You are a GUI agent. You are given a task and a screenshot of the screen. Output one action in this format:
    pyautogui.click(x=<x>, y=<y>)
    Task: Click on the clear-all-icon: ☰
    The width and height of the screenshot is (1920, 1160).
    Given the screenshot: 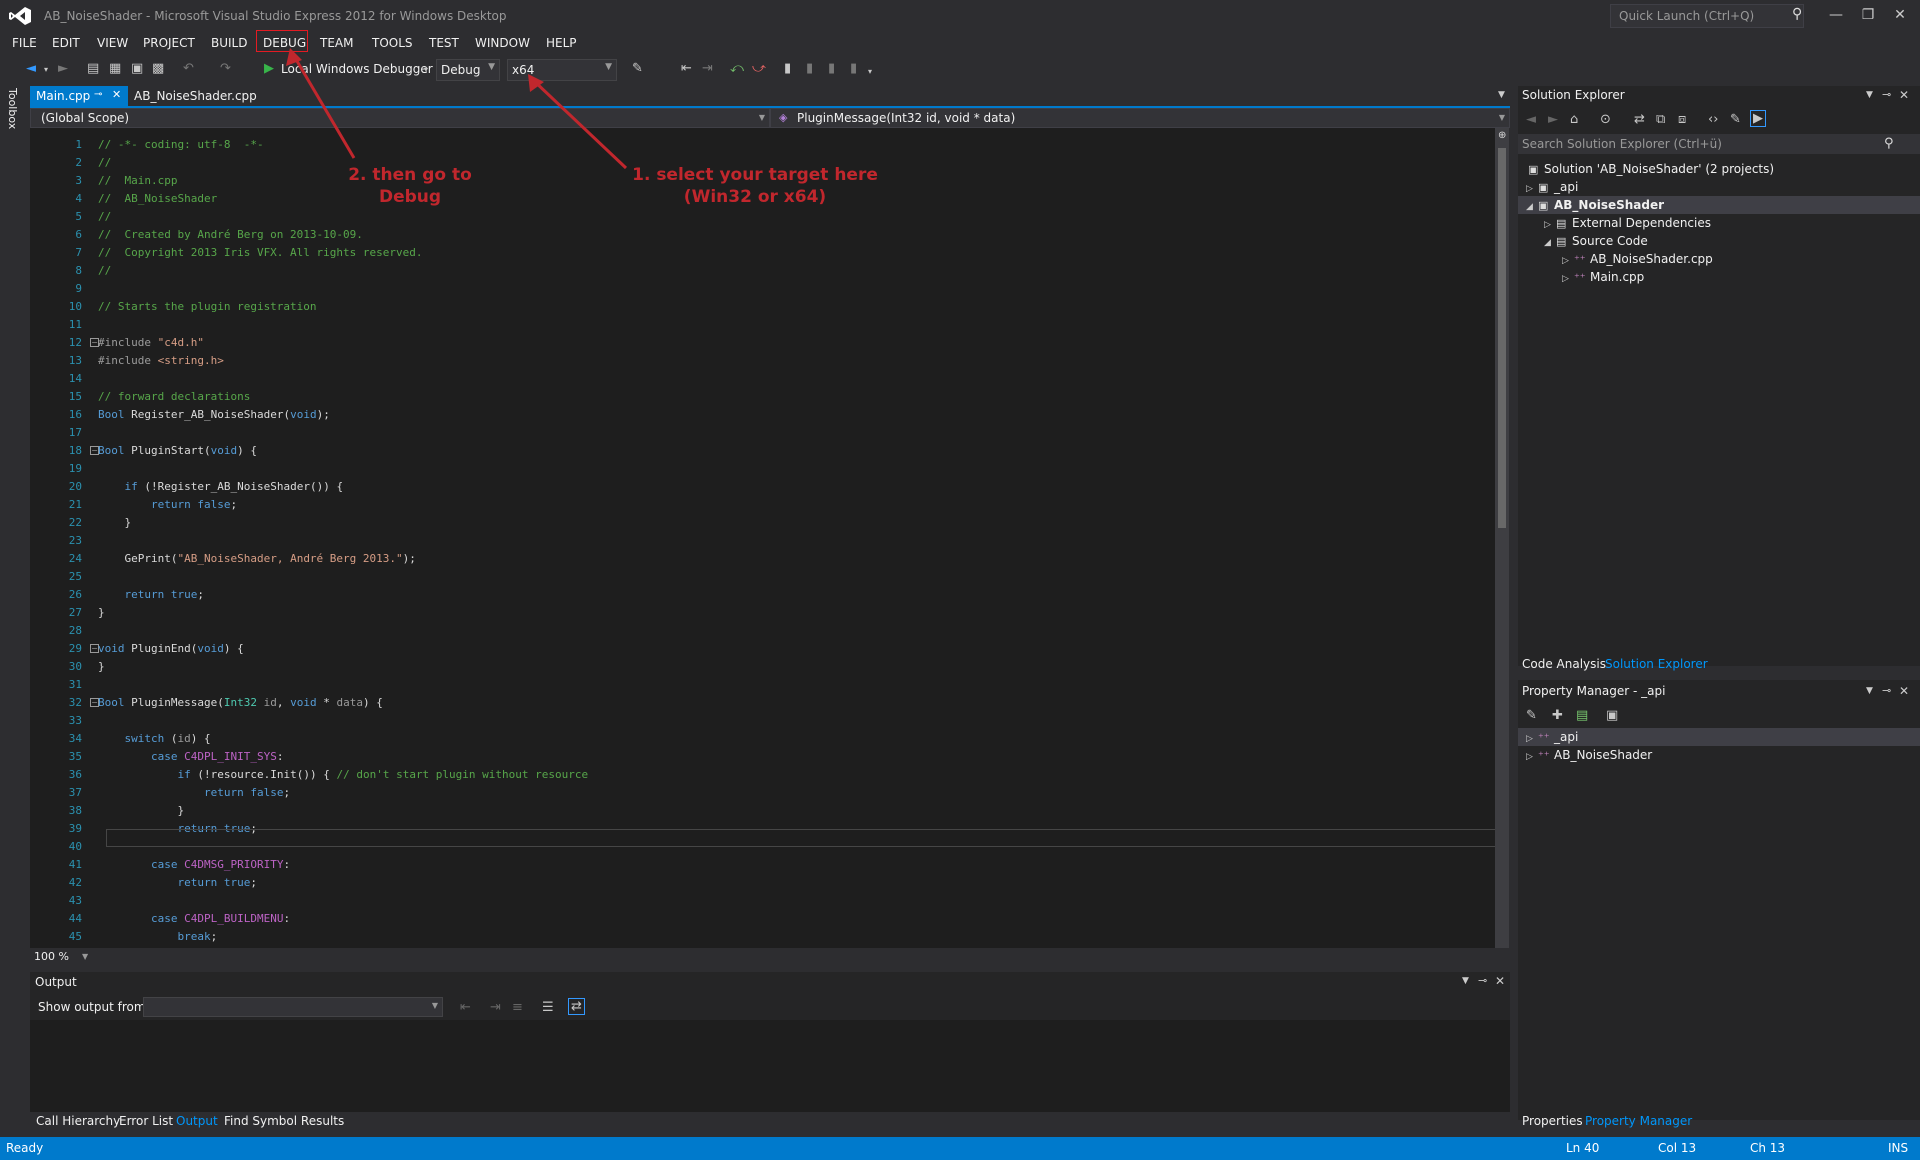 What is the action you would take?
    pyautogui.click(x=548, y=1007)
    